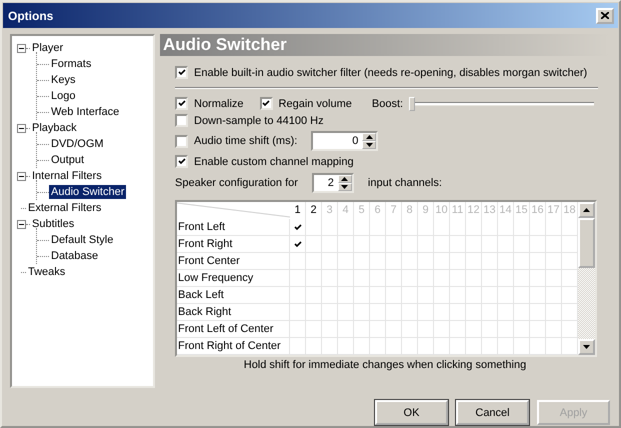  Describe the element at coordinates (74, 256) in the screenshot. I see `tree-item: Database` at that location.